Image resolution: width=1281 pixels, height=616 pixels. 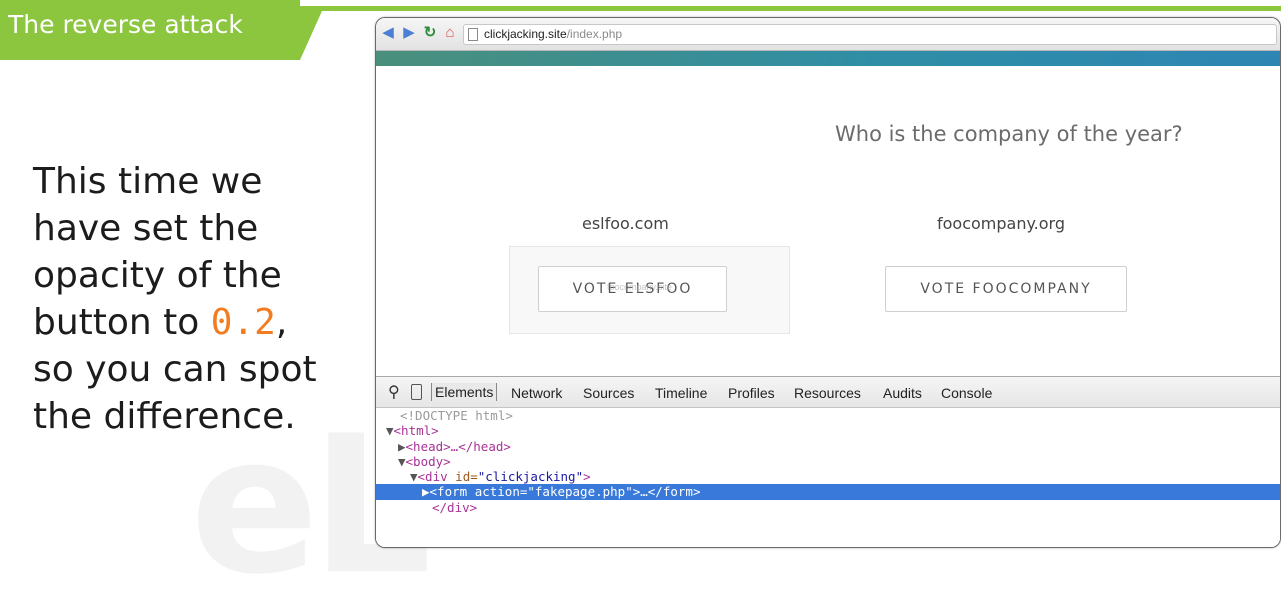 I want to click on head-tag: <head>…</head>, so click(x=458, y=446).